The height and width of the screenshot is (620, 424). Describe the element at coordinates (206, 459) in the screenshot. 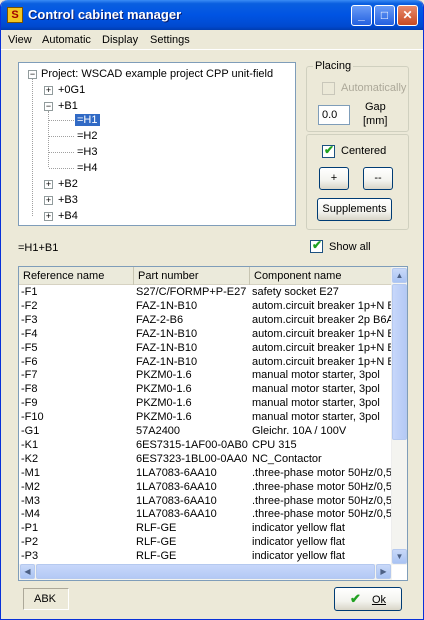

I see `table-row: -K2 6ES7323-1BL00-0AA0 NC_Contactor` at that location.